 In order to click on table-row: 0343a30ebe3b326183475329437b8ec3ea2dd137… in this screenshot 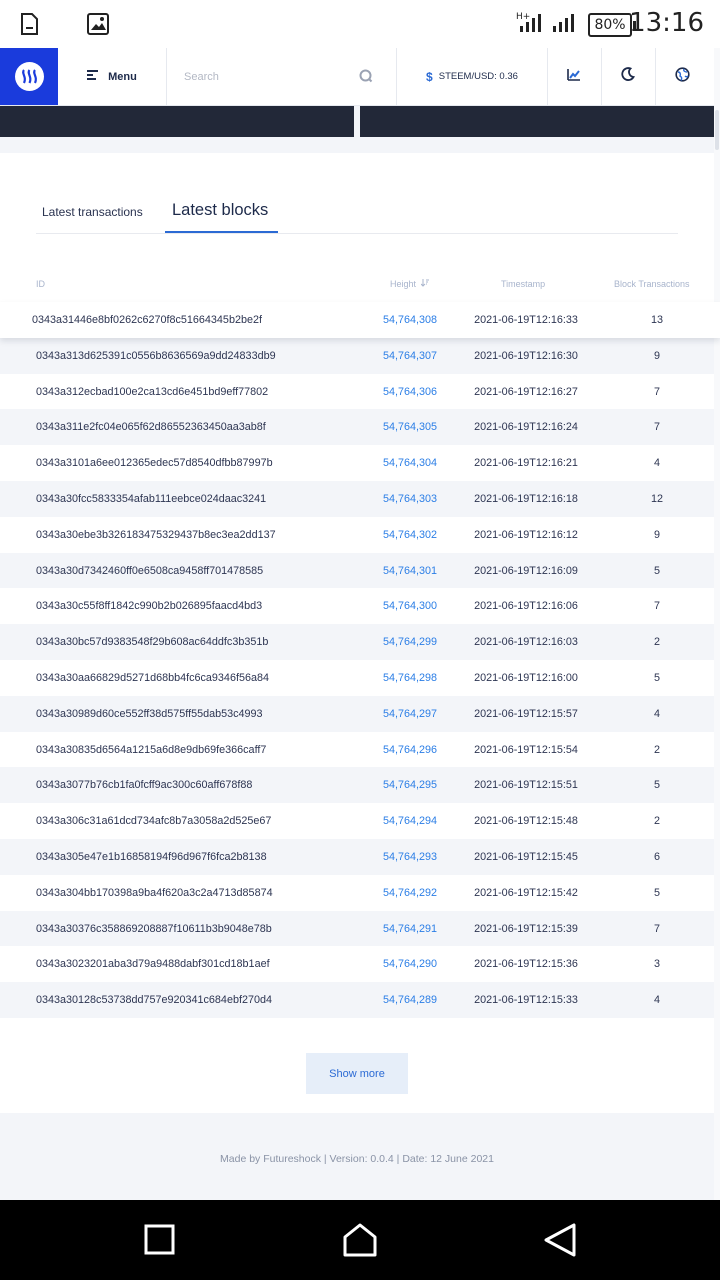, I will do `click(360, 535)`.